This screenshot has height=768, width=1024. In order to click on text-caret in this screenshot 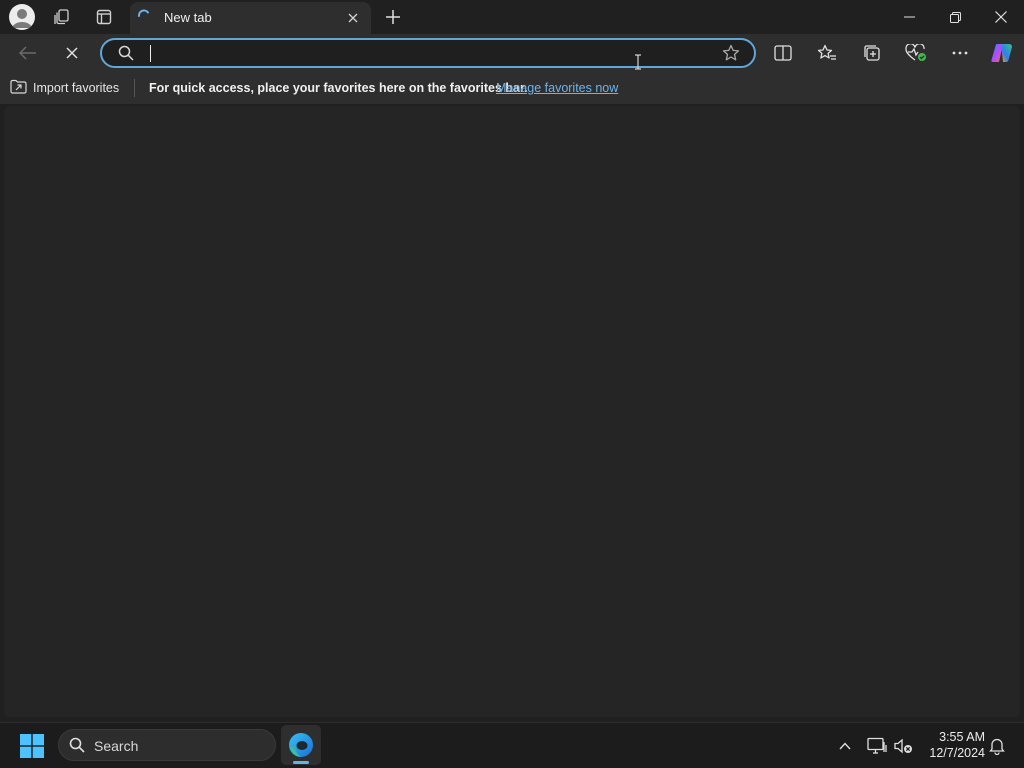, I will do `click(150, 53)`.